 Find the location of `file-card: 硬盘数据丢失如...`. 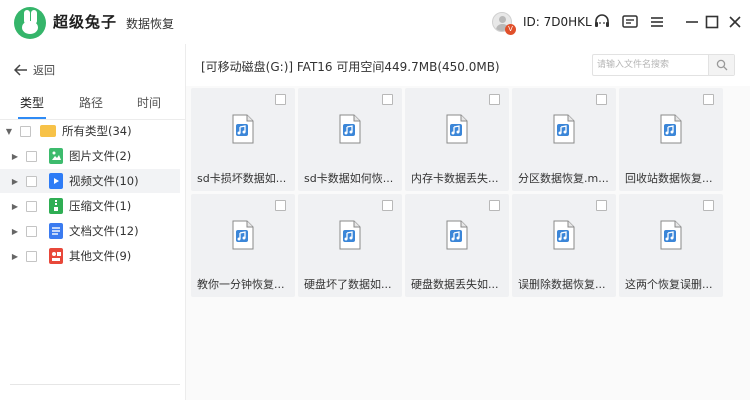

file-card: 硬盘数据丢失如... is located at coordinates (457, 245).